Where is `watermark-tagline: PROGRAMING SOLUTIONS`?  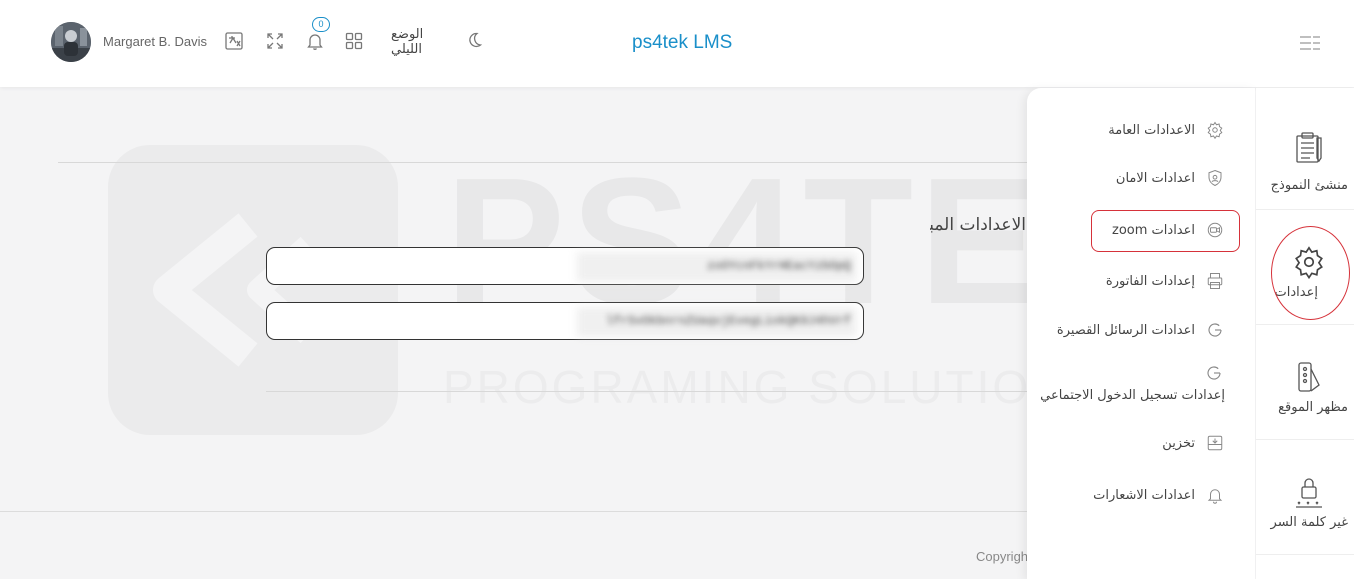 watermark-tagline: PROGRAMING SOLUTIONS is located at coordinates (772, 387).